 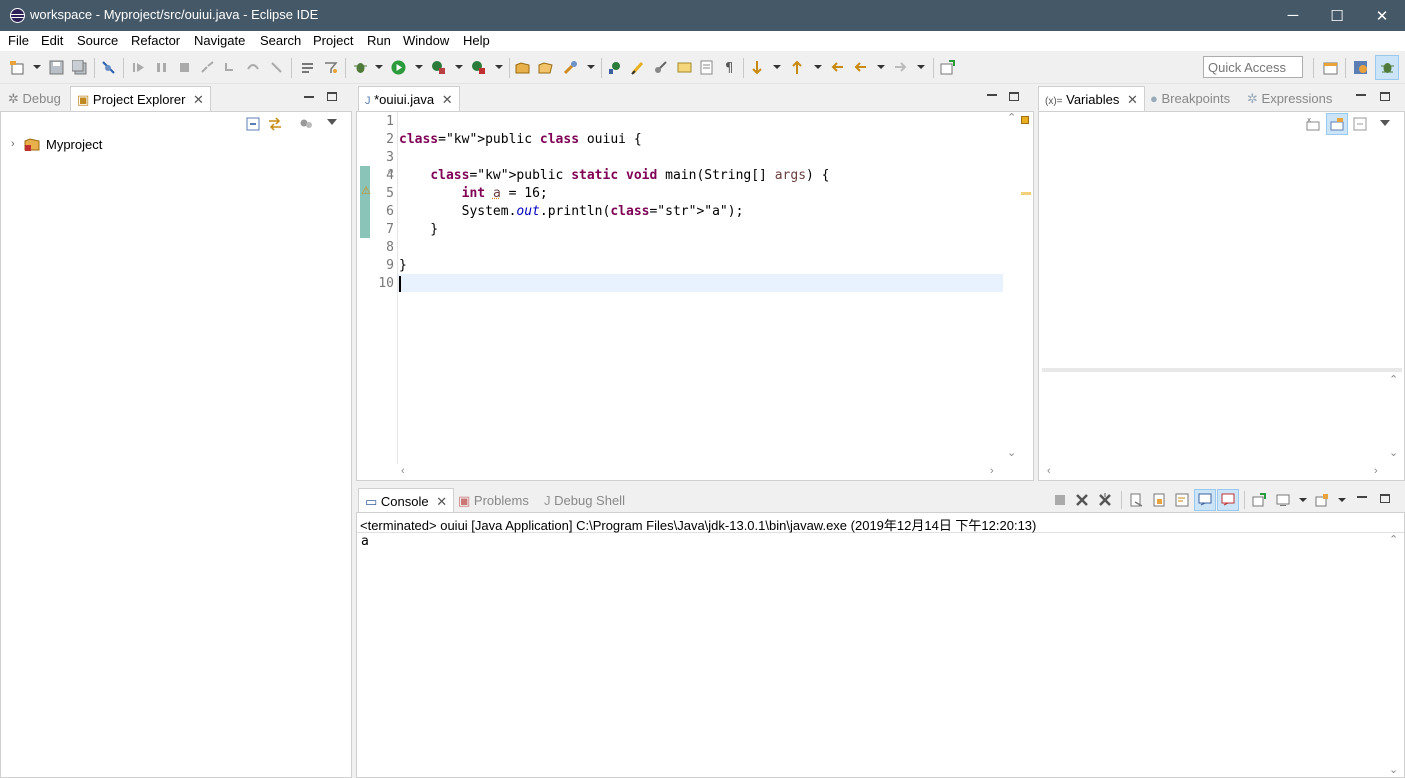 I want to click on suspend-icon, so click(x=161, y=67).